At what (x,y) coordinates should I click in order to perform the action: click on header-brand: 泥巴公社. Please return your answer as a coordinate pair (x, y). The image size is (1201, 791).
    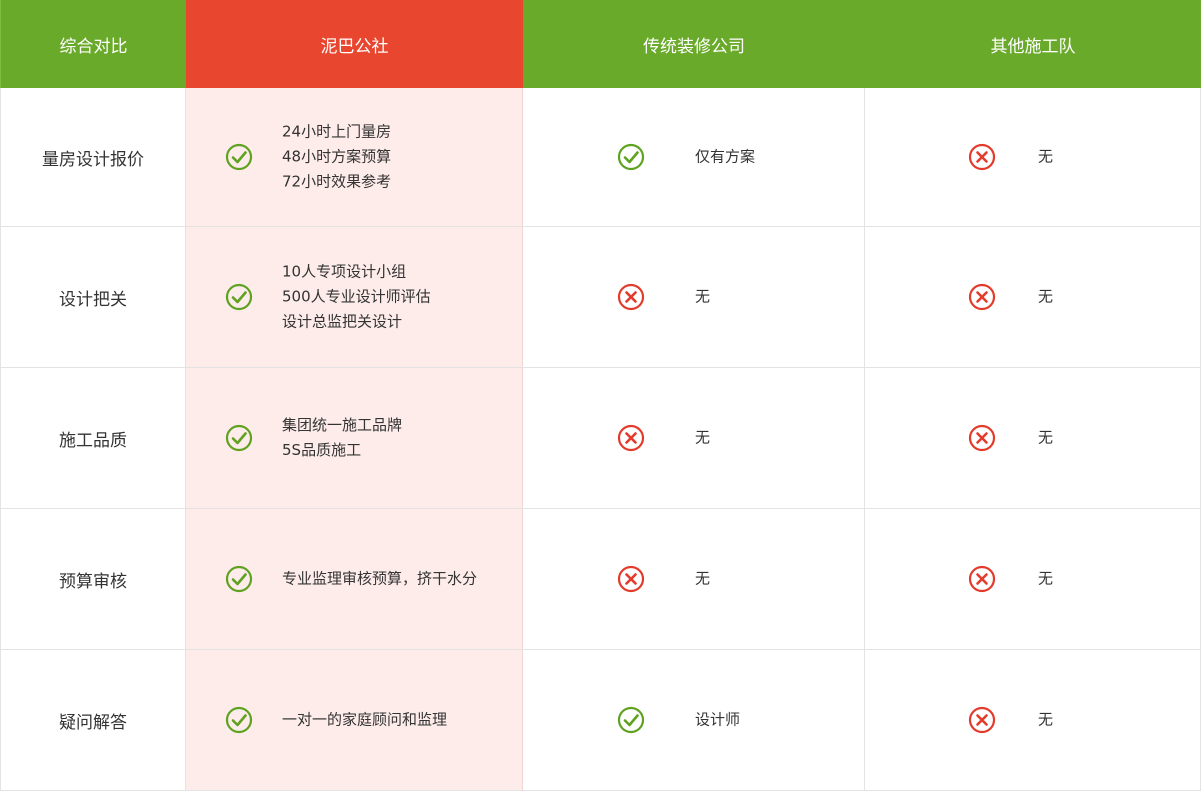
    Looking at the image, I should click on (354, 44).